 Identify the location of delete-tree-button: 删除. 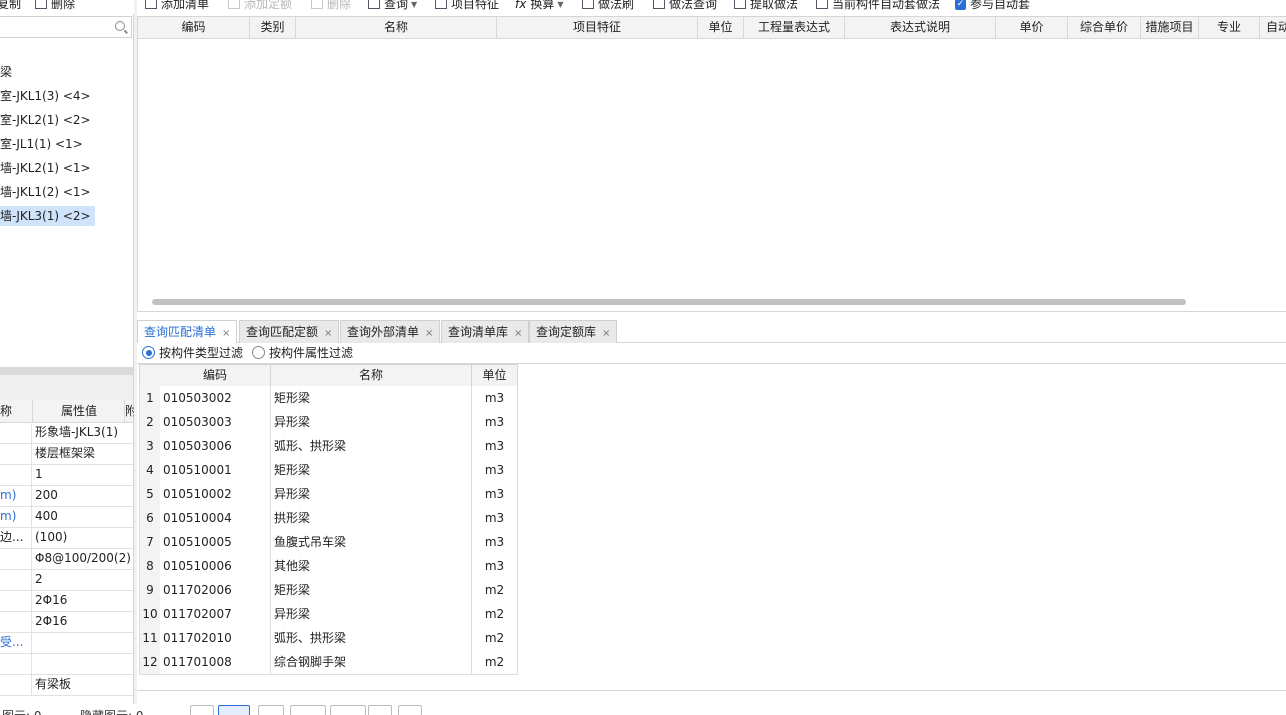
(55, 7).